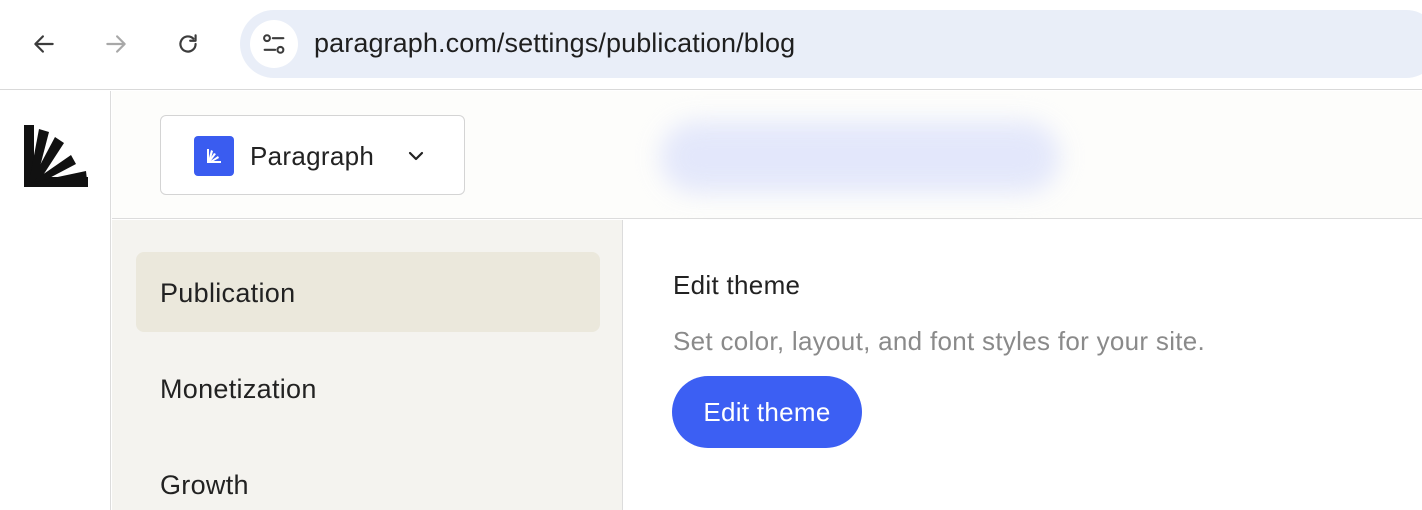 The width and height of the screenshot is (1422, 510). Describe the element at coordinates (554, 43) in the screenshot. I see `url-text: paragraph.com/settings/publication/blog` at that location.